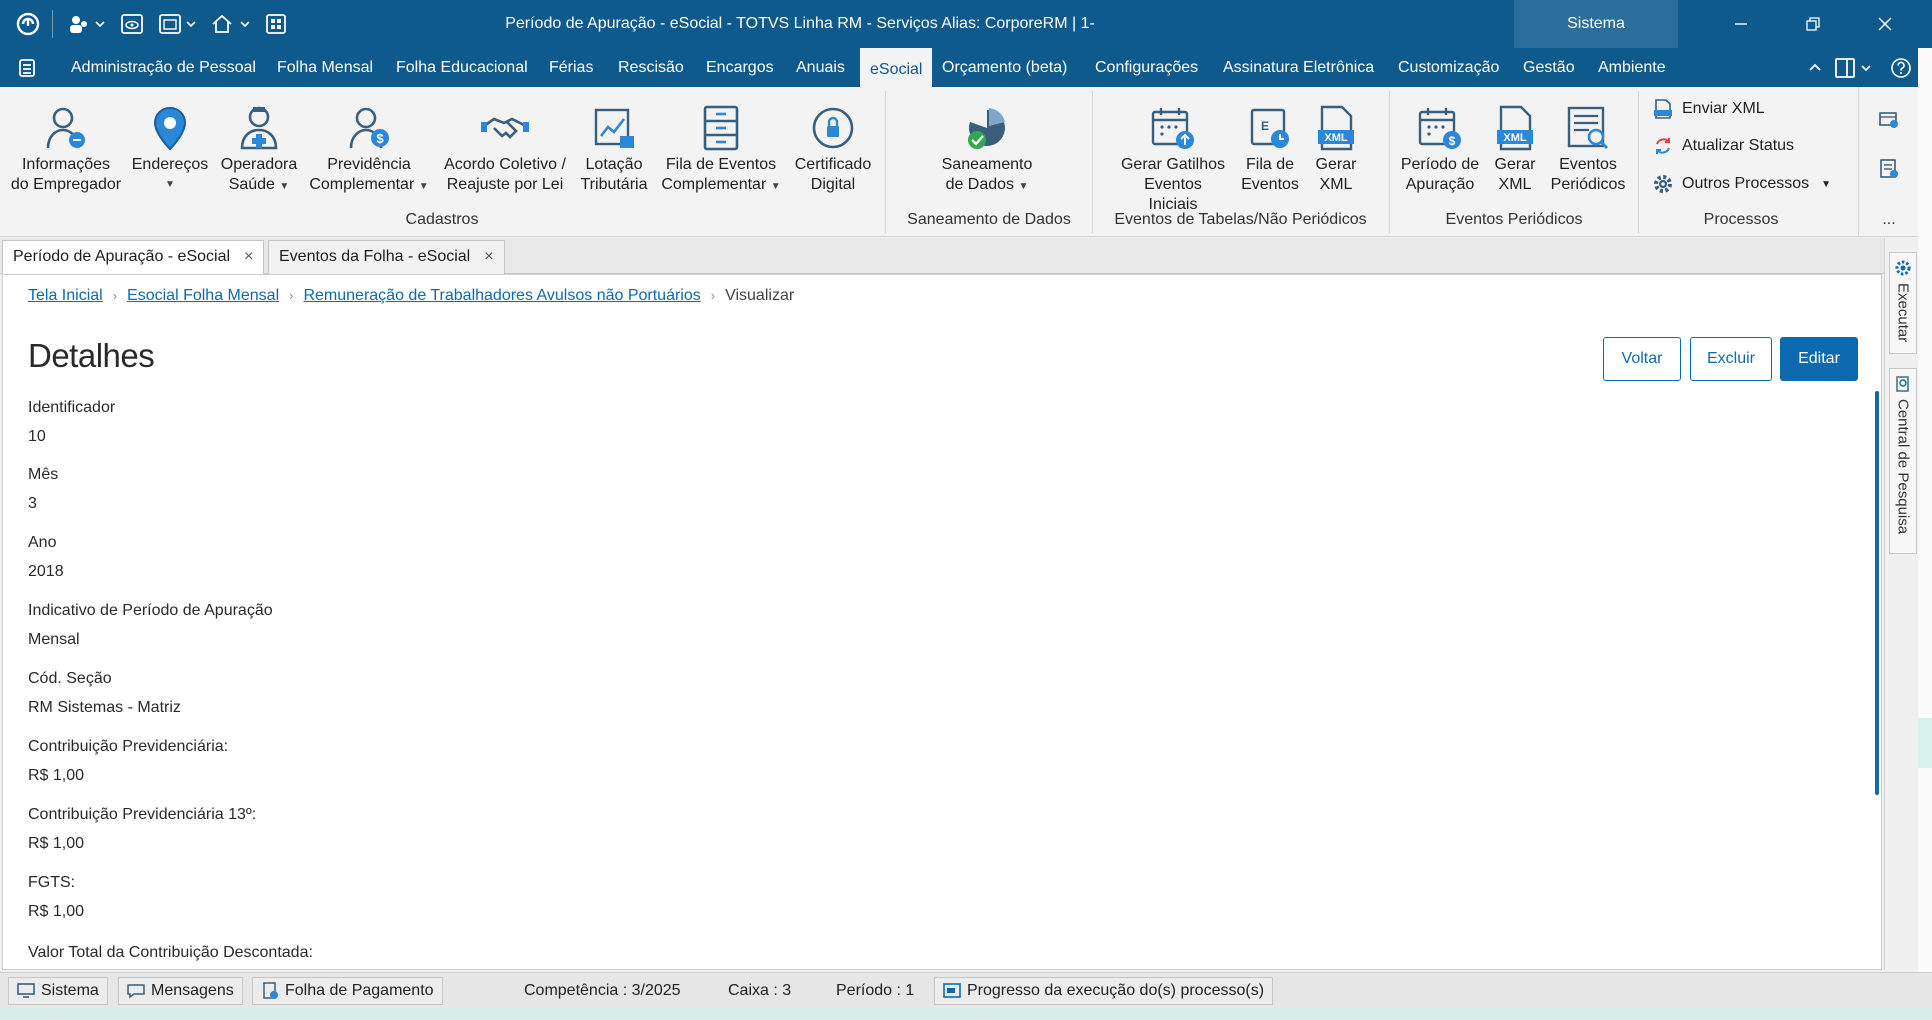 This screenshot has height=1020, width=1932. Describe the element at coordinates (1440, 164) in the screenshot. I see `periodo-de-label: Período de` at that location.